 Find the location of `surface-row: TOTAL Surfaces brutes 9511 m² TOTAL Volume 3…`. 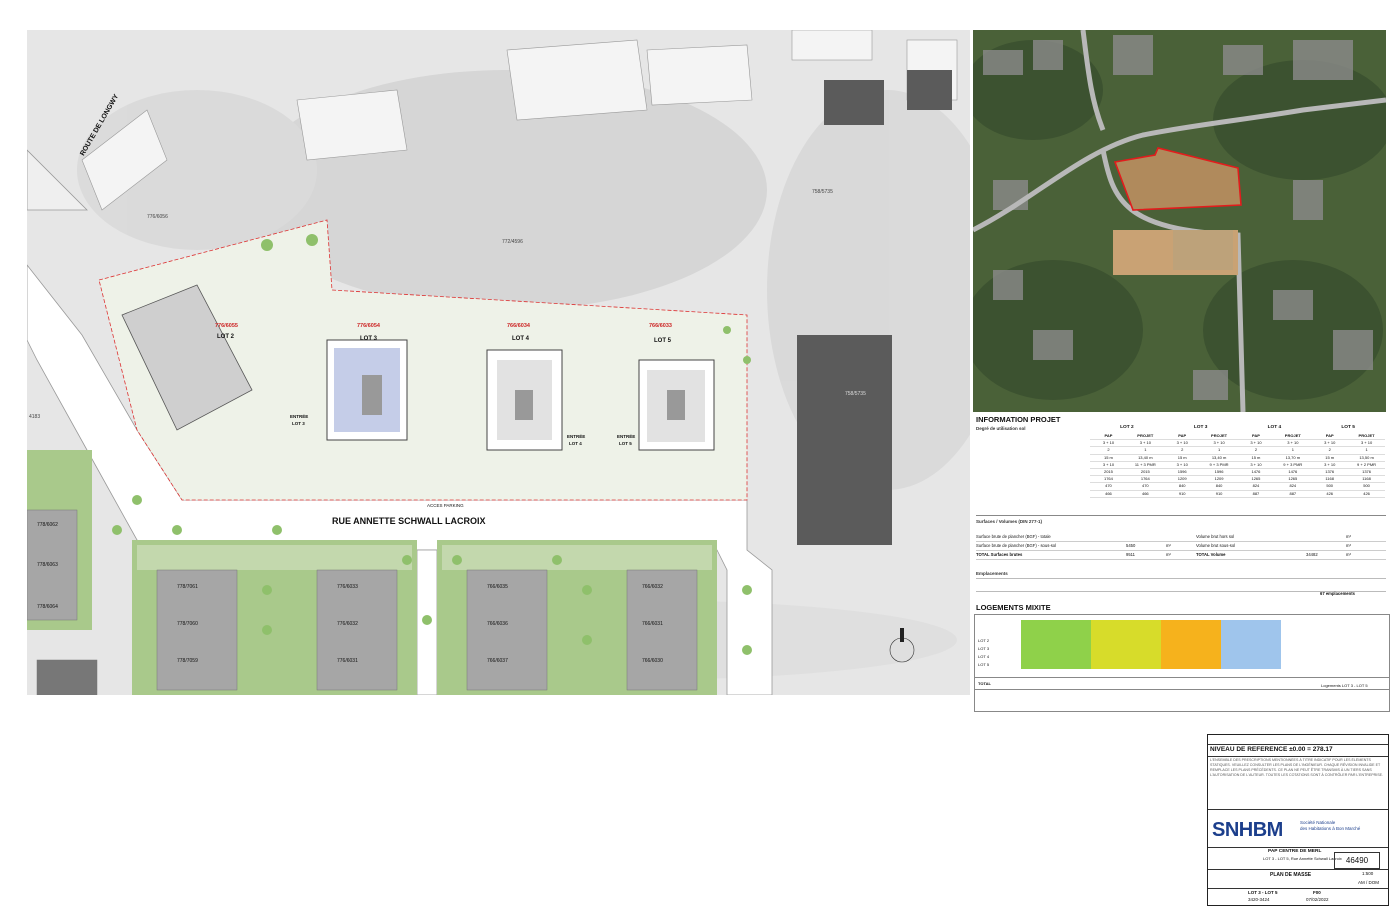

surface-row: TOTAL Surfaces brutes 9511 m² TOTAL Volume 3… is located at coordinates (1181, 555).